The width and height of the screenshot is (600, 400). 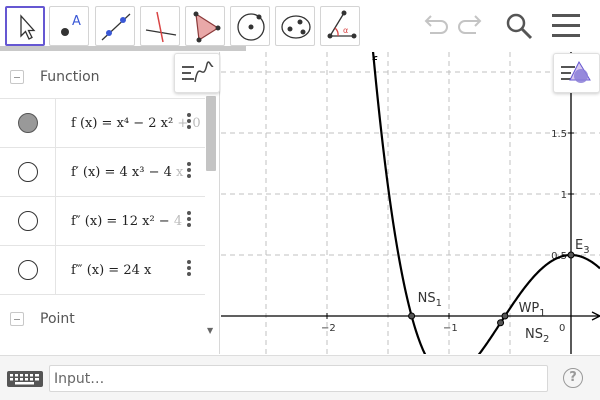 What do you see at coordinates (17, 319) in the screenshot?
I see `collapse-point-icon` at bounding box center [17, 319].